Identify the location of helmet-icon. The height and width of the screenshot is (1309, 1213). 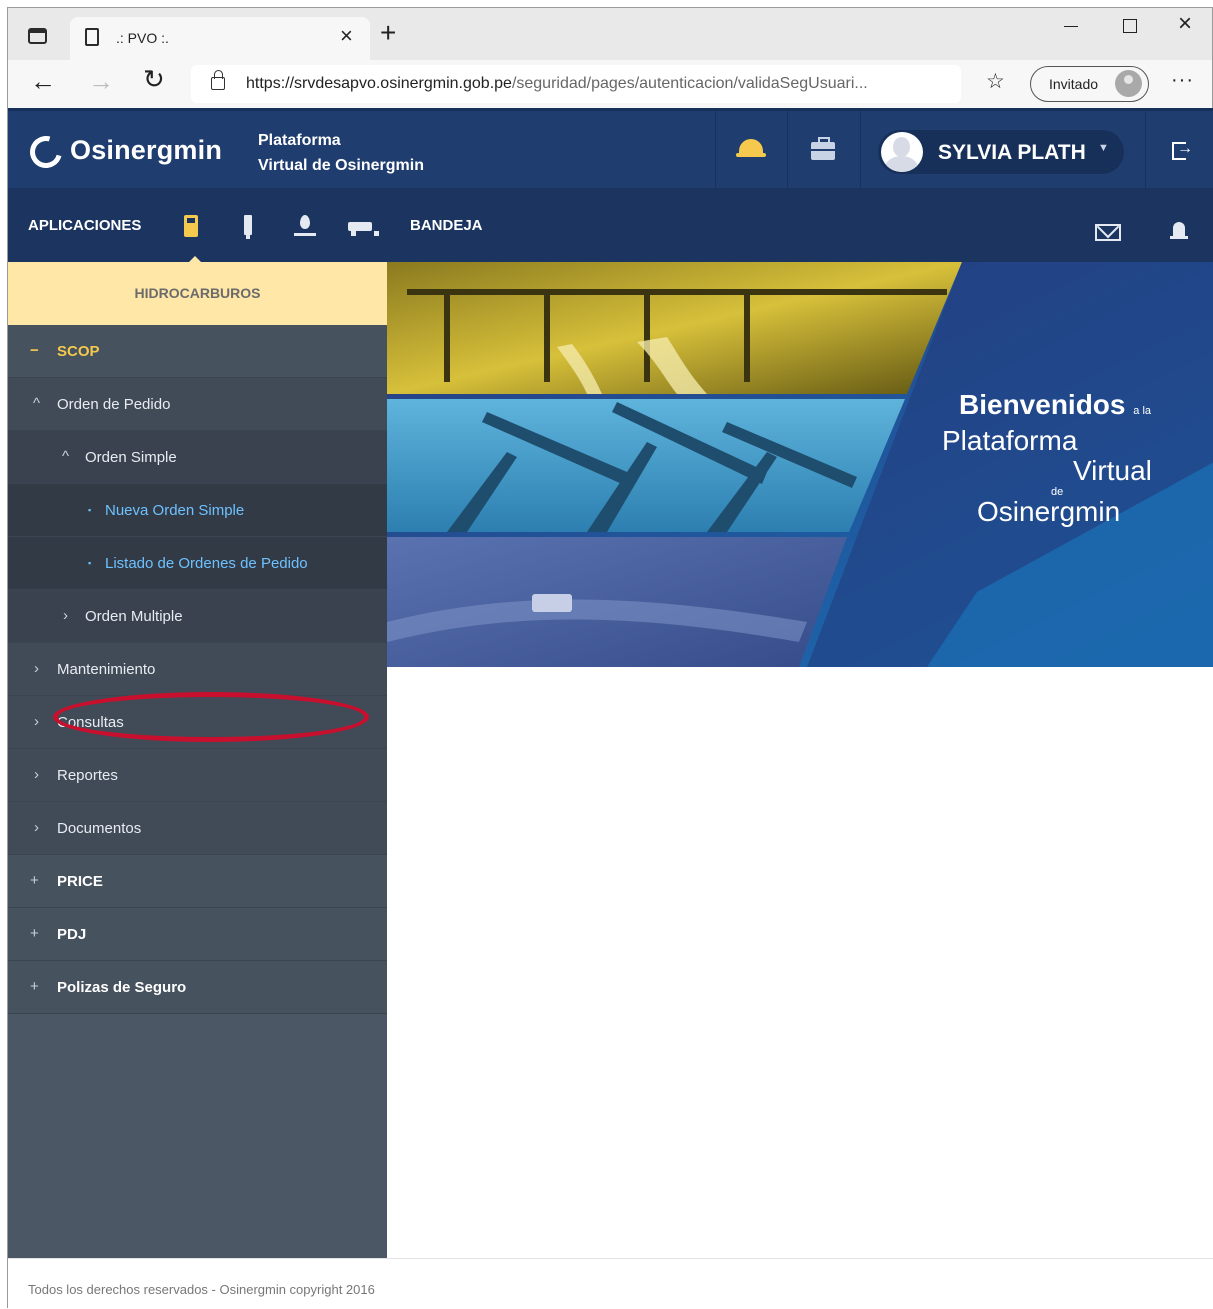
(751, 148).